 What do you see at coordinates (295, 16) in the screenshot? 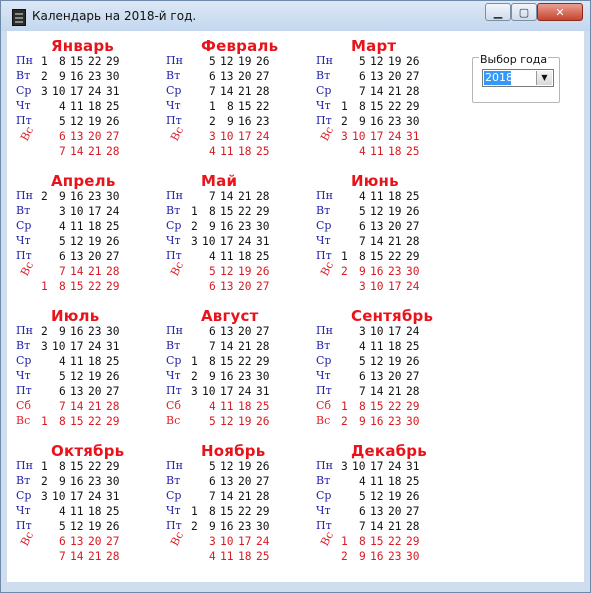
I see `title-bar: Календарь на 2018-й год. ▁ ▢ ✕` at bounding box center [295, 16].